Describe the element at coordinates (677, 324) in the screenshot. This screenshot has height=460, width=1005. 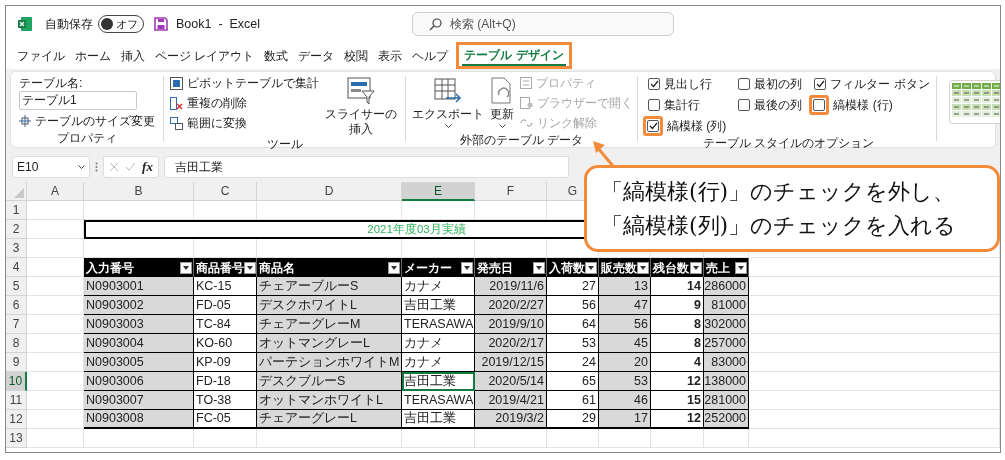
I see `table-cell: 8` at that location.